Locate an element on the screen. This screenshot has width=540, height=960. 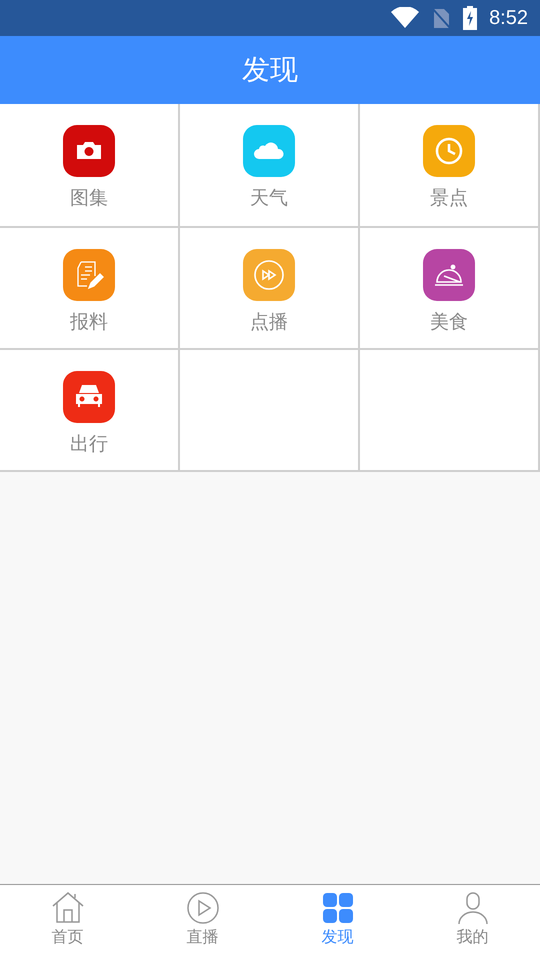
grid-icon is located at coordinates (337, 908).